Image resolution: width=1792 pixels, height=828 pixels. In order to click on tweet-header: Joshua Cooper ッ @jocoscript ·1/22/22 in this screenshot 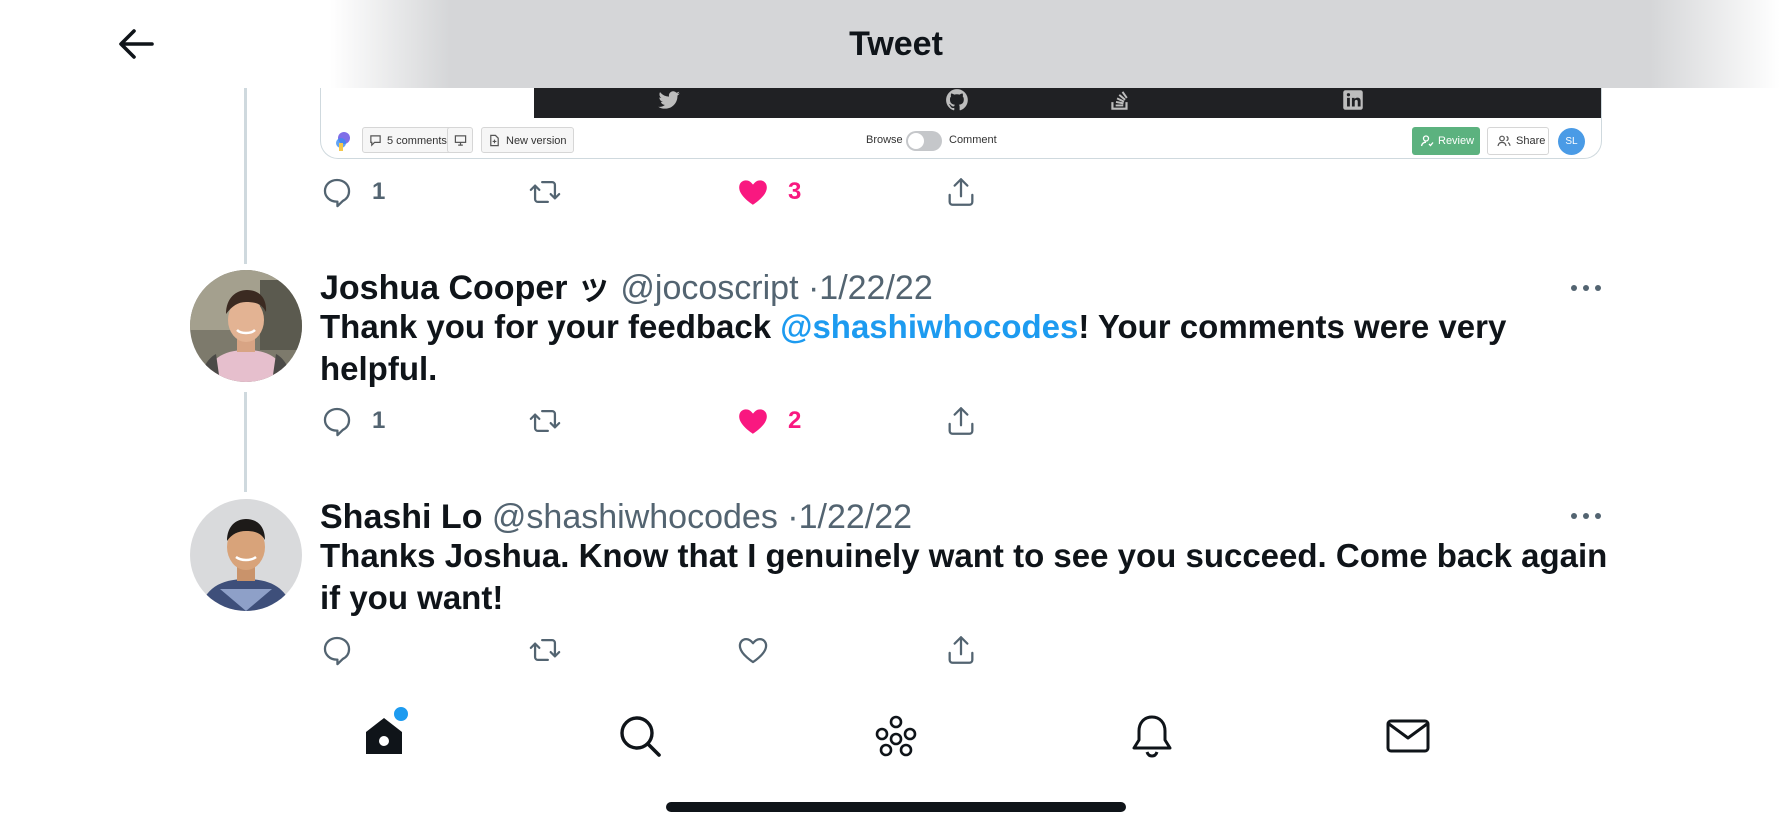, I will do `click(626, 288)`.